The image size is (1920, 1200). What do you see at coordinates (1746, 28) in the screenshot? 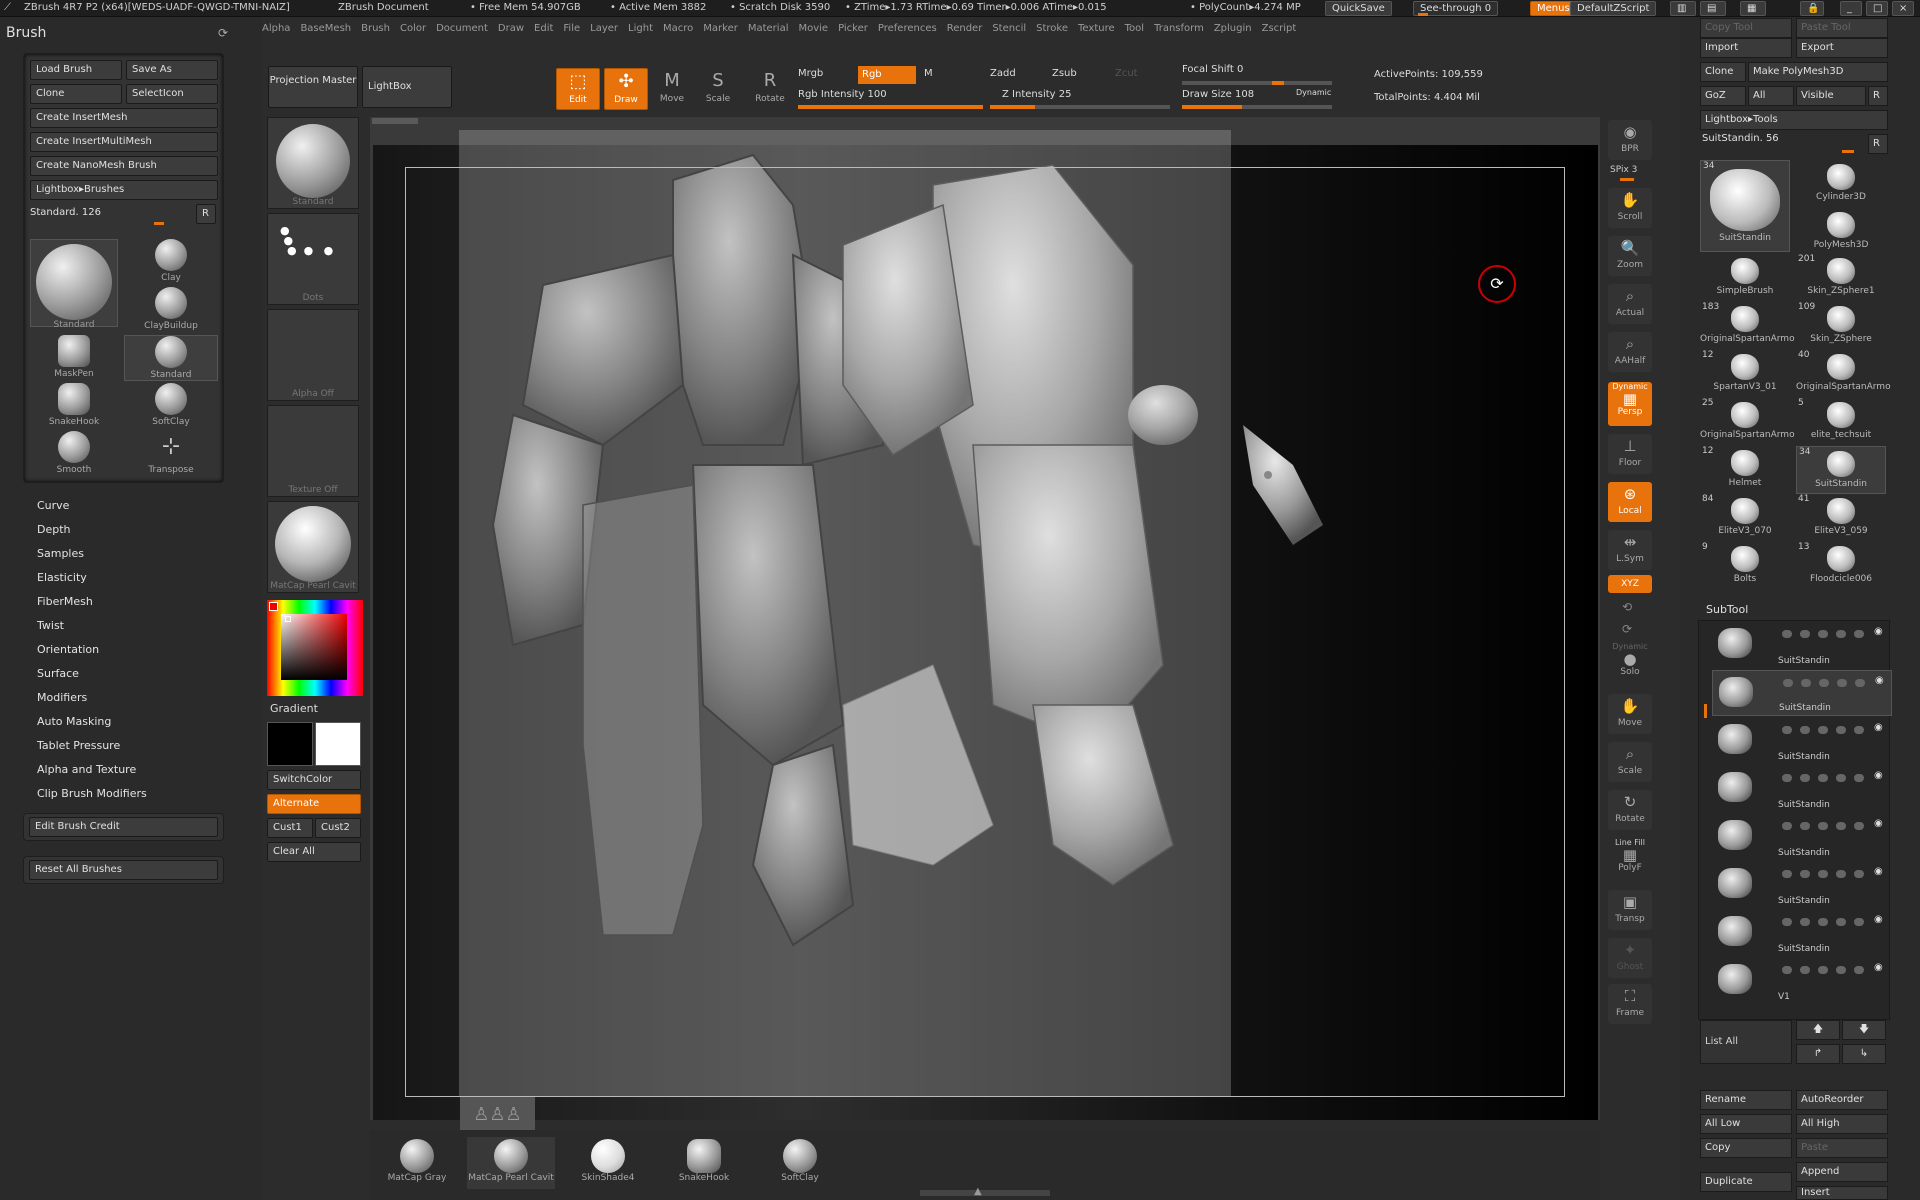
I see `copy-tool-button: Copy Tool` at bounding box center [1746, 28].